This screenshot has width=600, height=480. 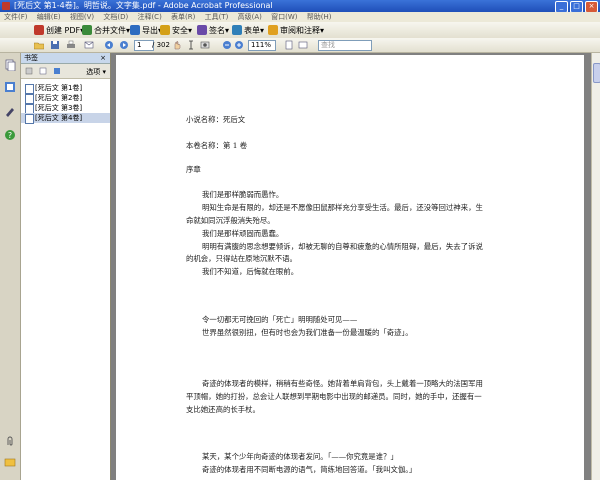 I want to click on create-pdf-icon, so click(x=39, y=30).